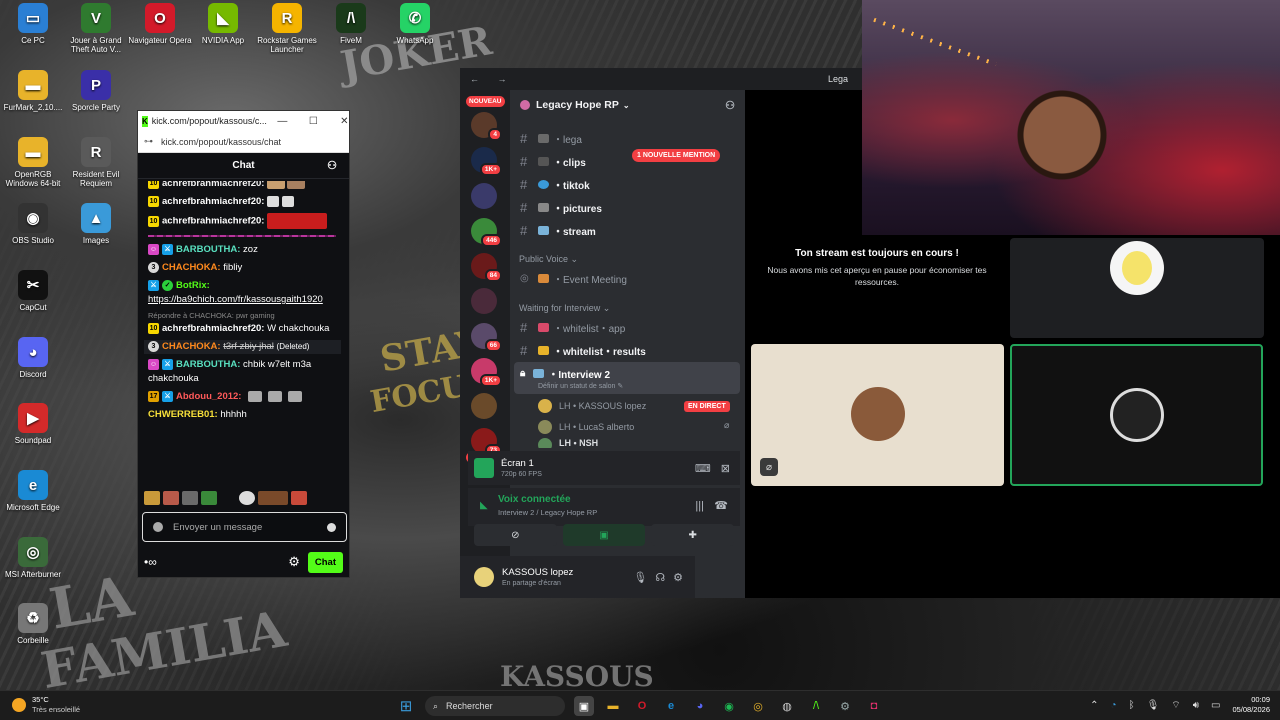  Describe the element at coordinates (515, 535) in the screenshot. I see `camera-off-button: ⊘` at that location.